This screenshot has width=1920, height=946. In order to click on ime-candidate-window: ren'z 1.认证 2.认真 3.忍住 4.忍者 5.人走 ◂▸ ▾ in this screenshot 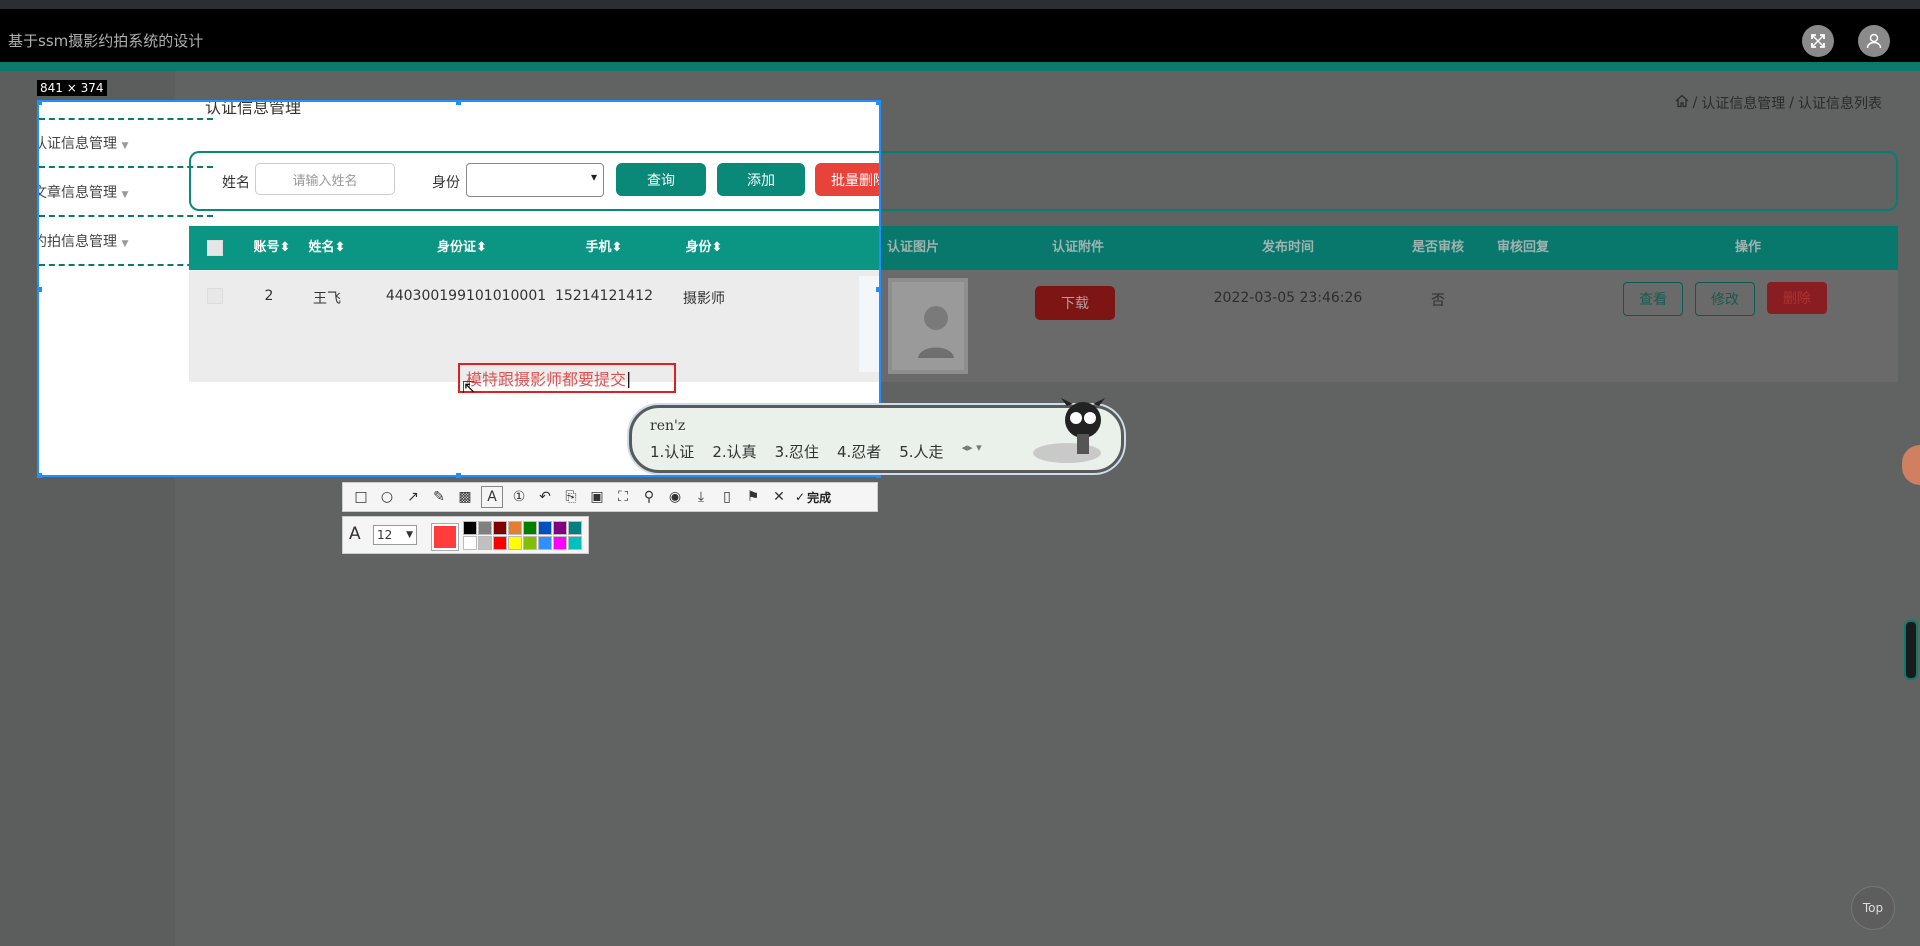, I will do `click(876, 435)`.